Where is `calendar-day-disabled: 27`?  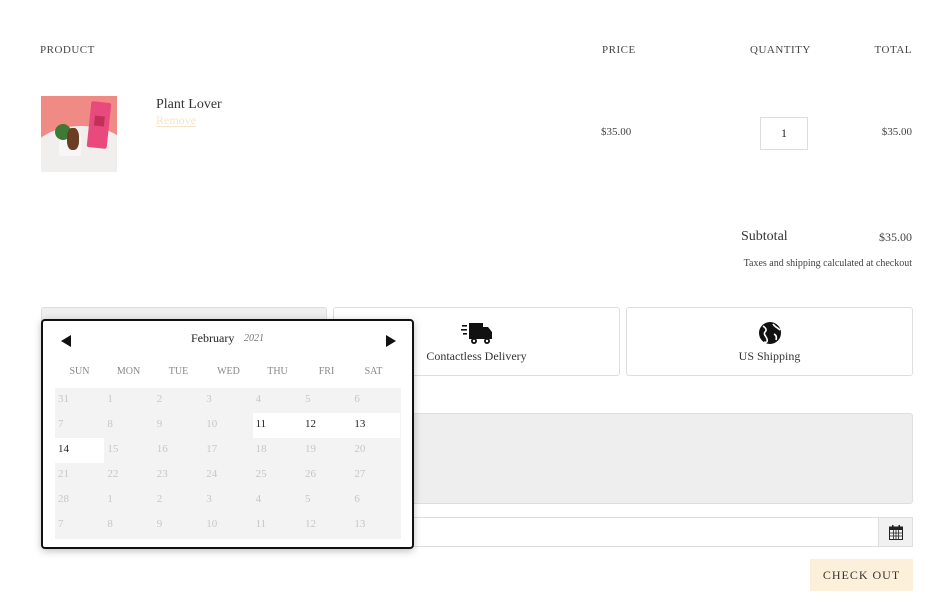
calendar-day-disabled: 27 is located at coordinates (360, 474).